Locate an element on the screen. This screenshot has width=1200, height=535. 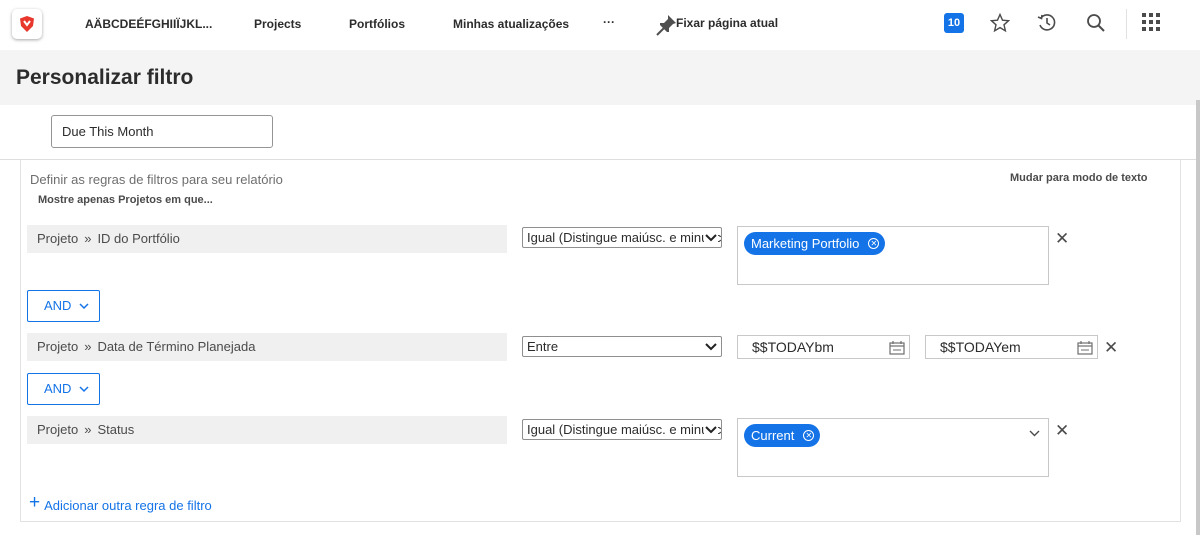
value-tag-label: Current is located at coordinates (773, 435).